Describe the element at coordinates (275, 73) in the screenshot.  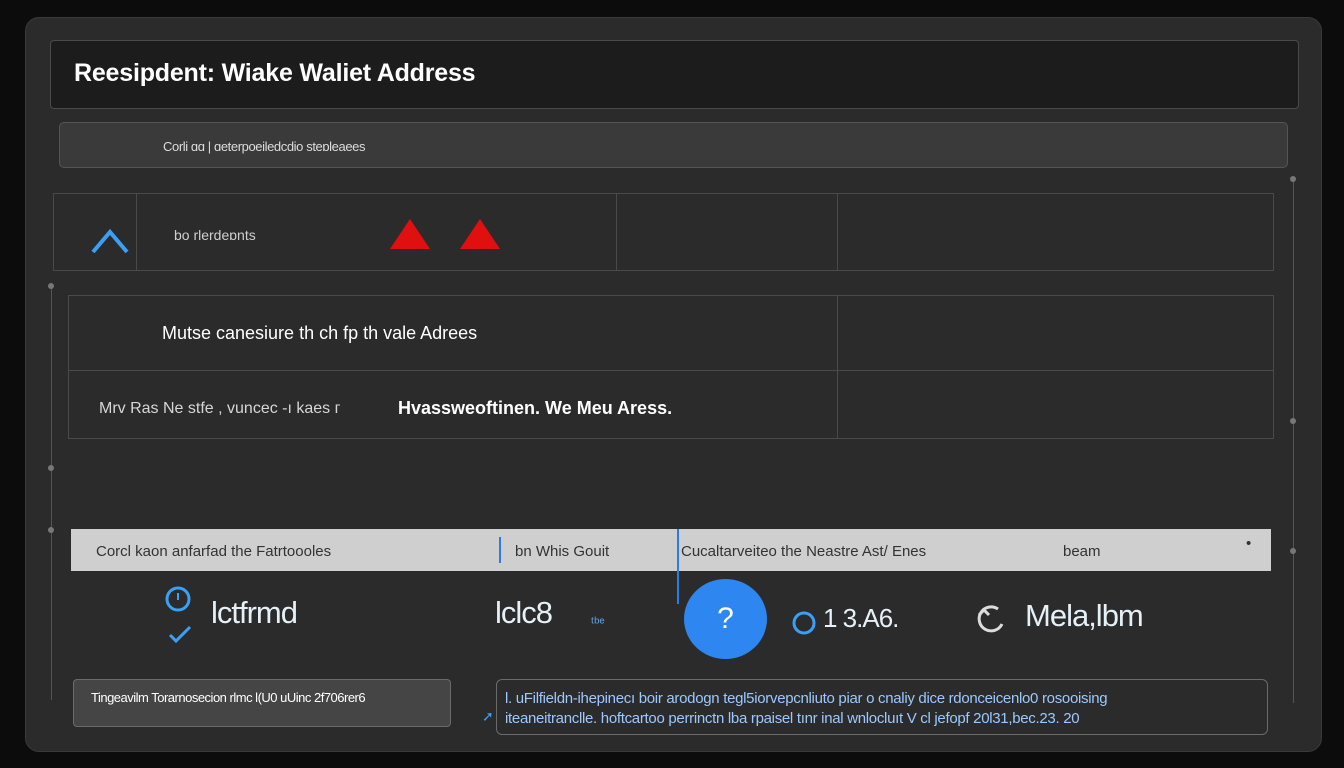
I see `page-title: Reesipdent: Wiake Waliet Address` at that location.